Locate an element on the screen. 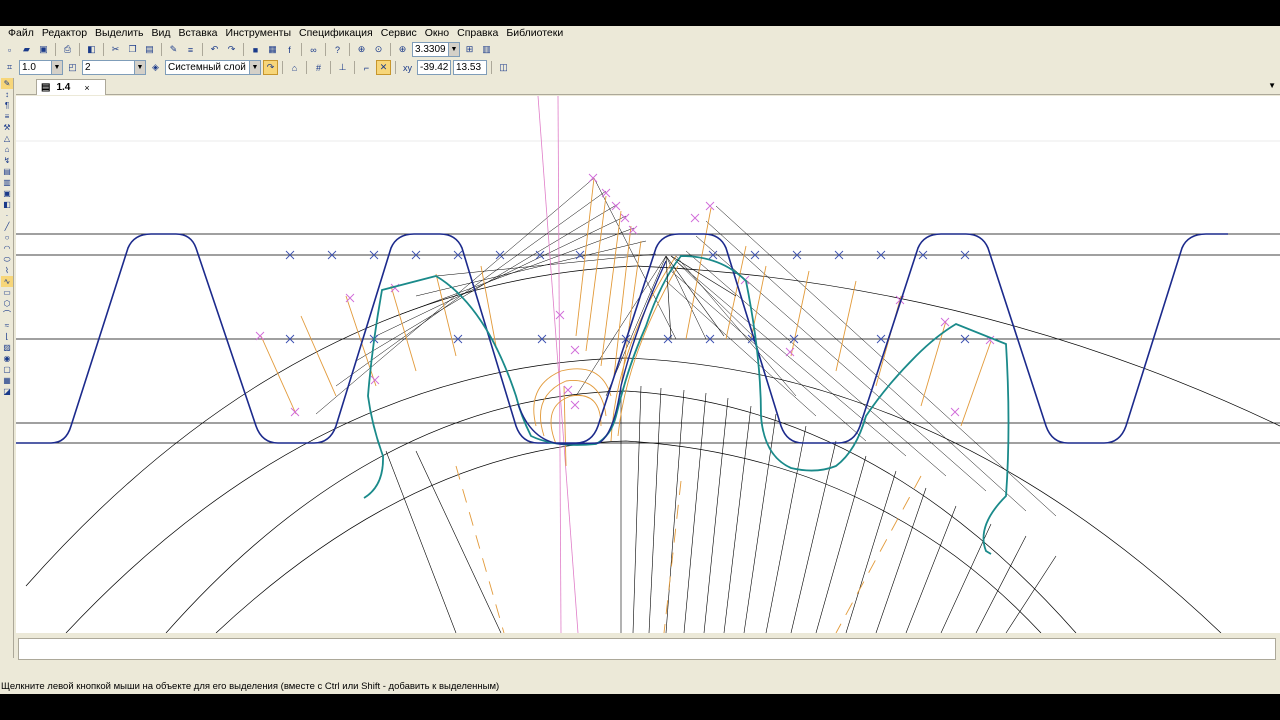 This screenshot has width=1280, height=720. menu-tools: Инструменты is located at coordinates (258, 33).